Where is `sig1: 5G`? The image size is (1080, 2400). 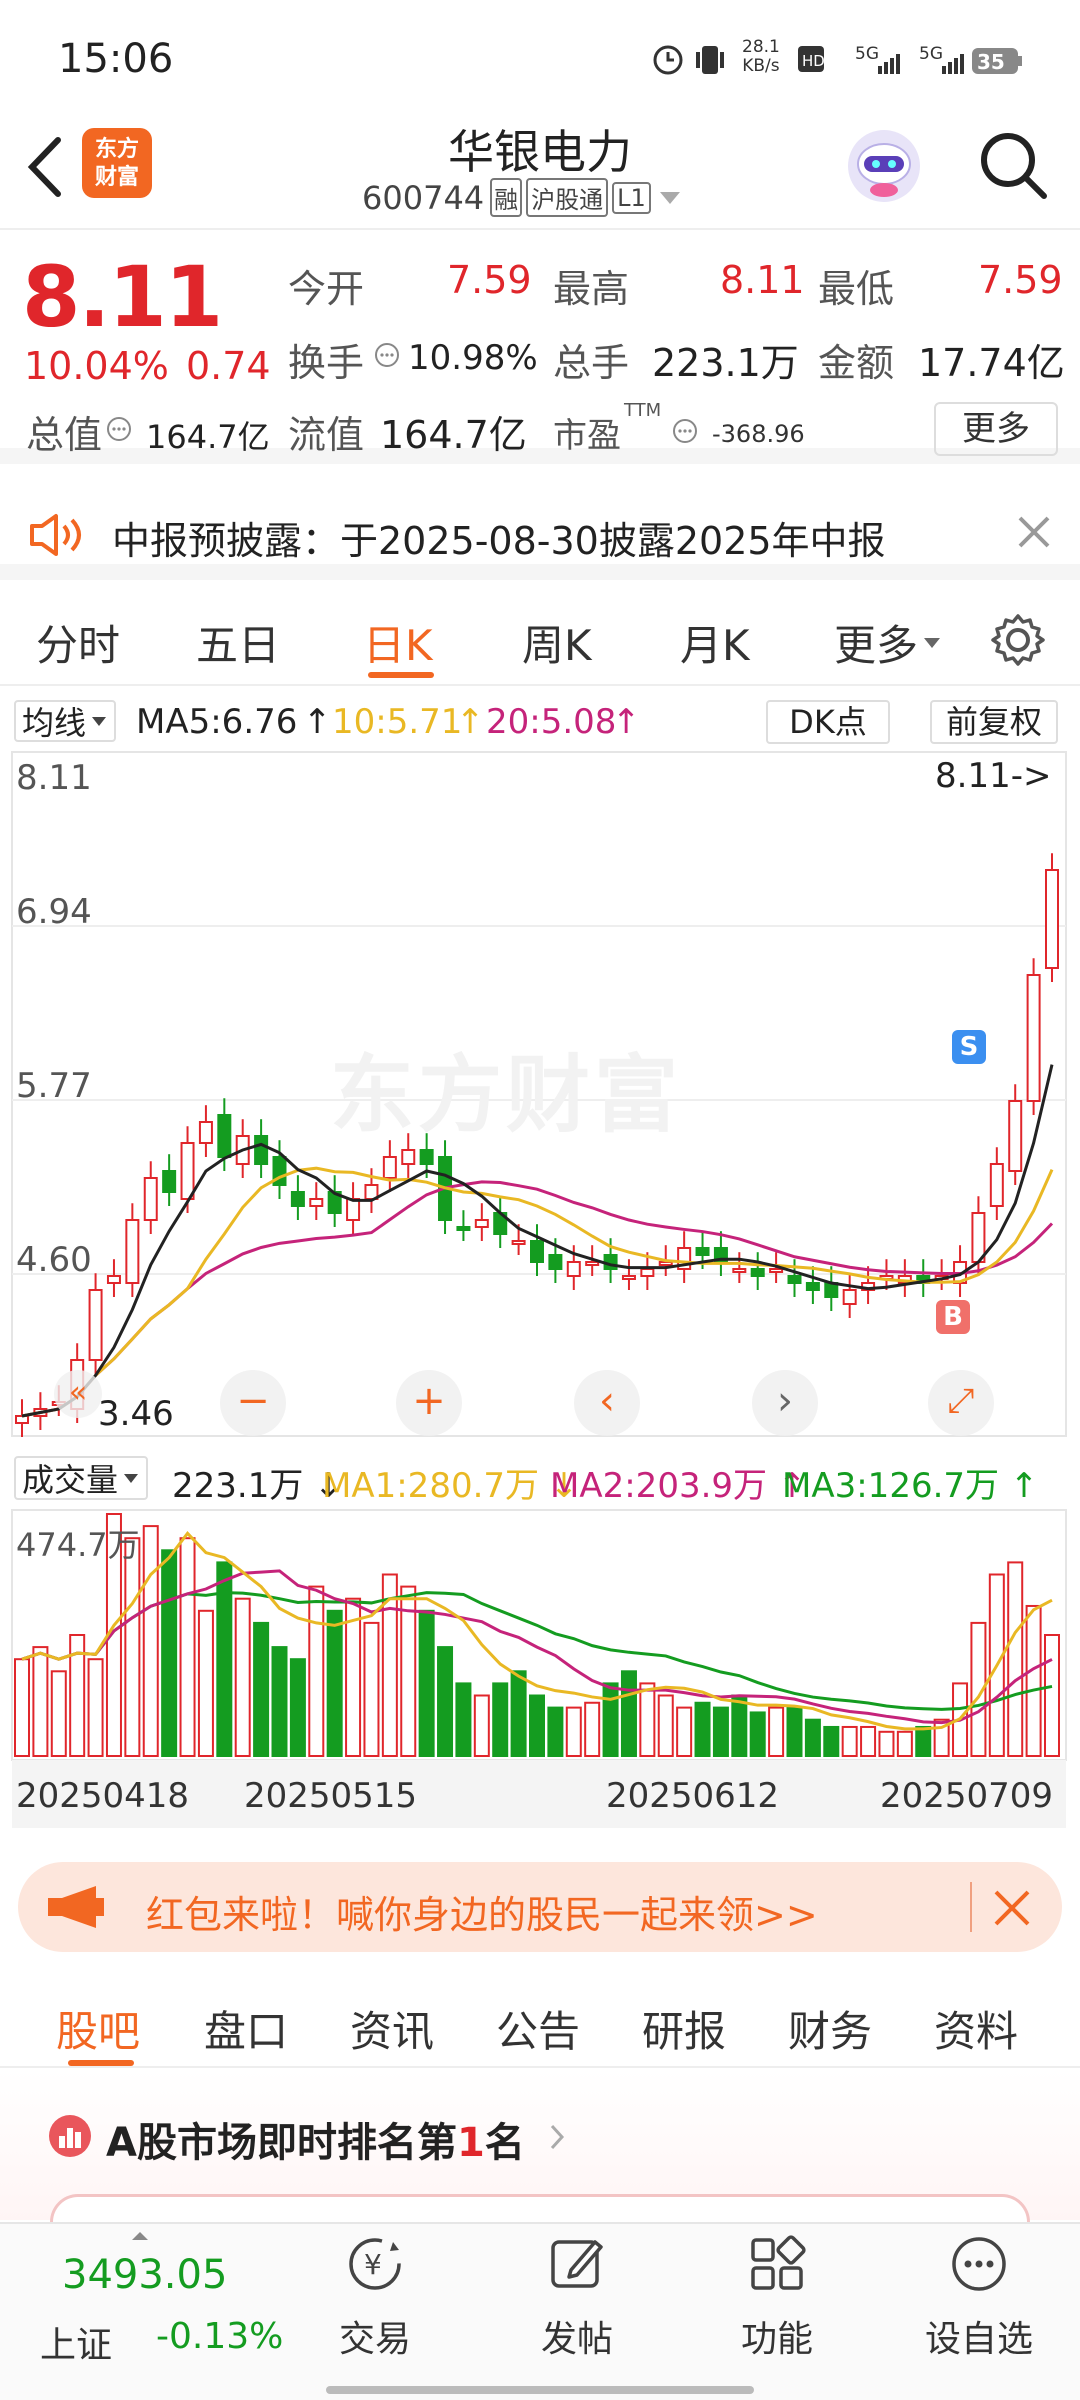
sig1: 5G is located at coordinates (867, 54).